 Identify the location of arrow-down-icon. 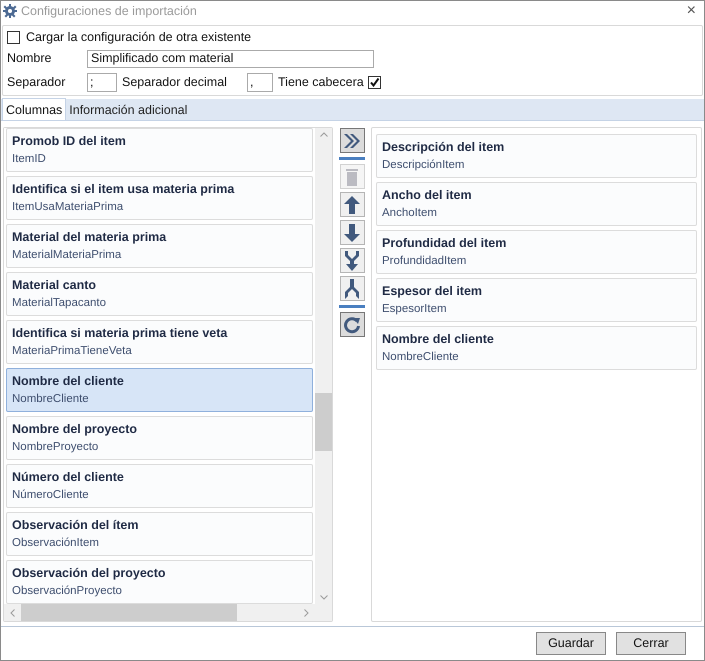
(352, 233).